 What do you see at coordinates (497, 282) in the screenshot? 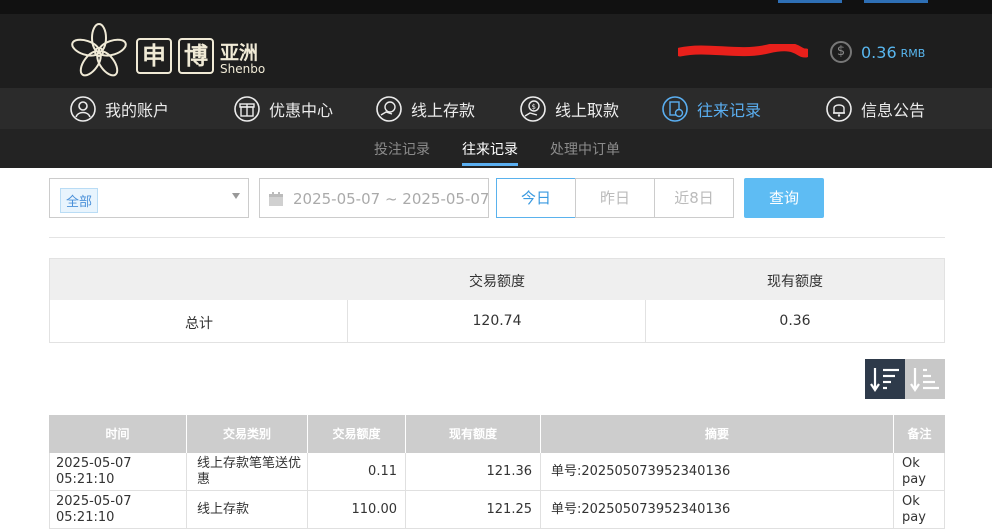
I see `summary-header-transaction: 交易额度` at bounding box center [497, 282].